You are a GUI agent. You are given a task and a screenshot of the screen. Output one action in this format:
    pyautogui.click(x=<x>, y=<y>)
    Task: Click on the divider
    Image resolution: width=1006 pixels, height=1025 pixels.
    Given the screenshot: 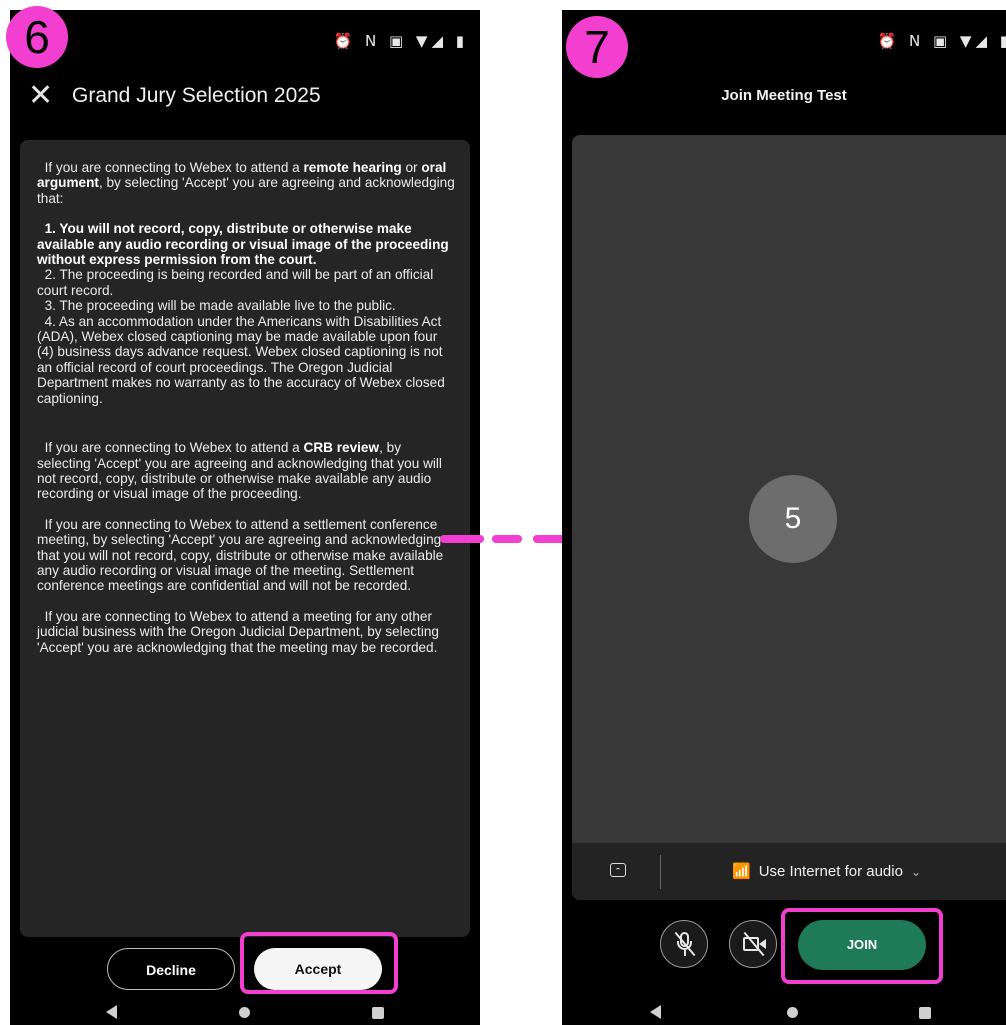 What is the action you would take?
    pyautogui.click(x=660, y=872)
    